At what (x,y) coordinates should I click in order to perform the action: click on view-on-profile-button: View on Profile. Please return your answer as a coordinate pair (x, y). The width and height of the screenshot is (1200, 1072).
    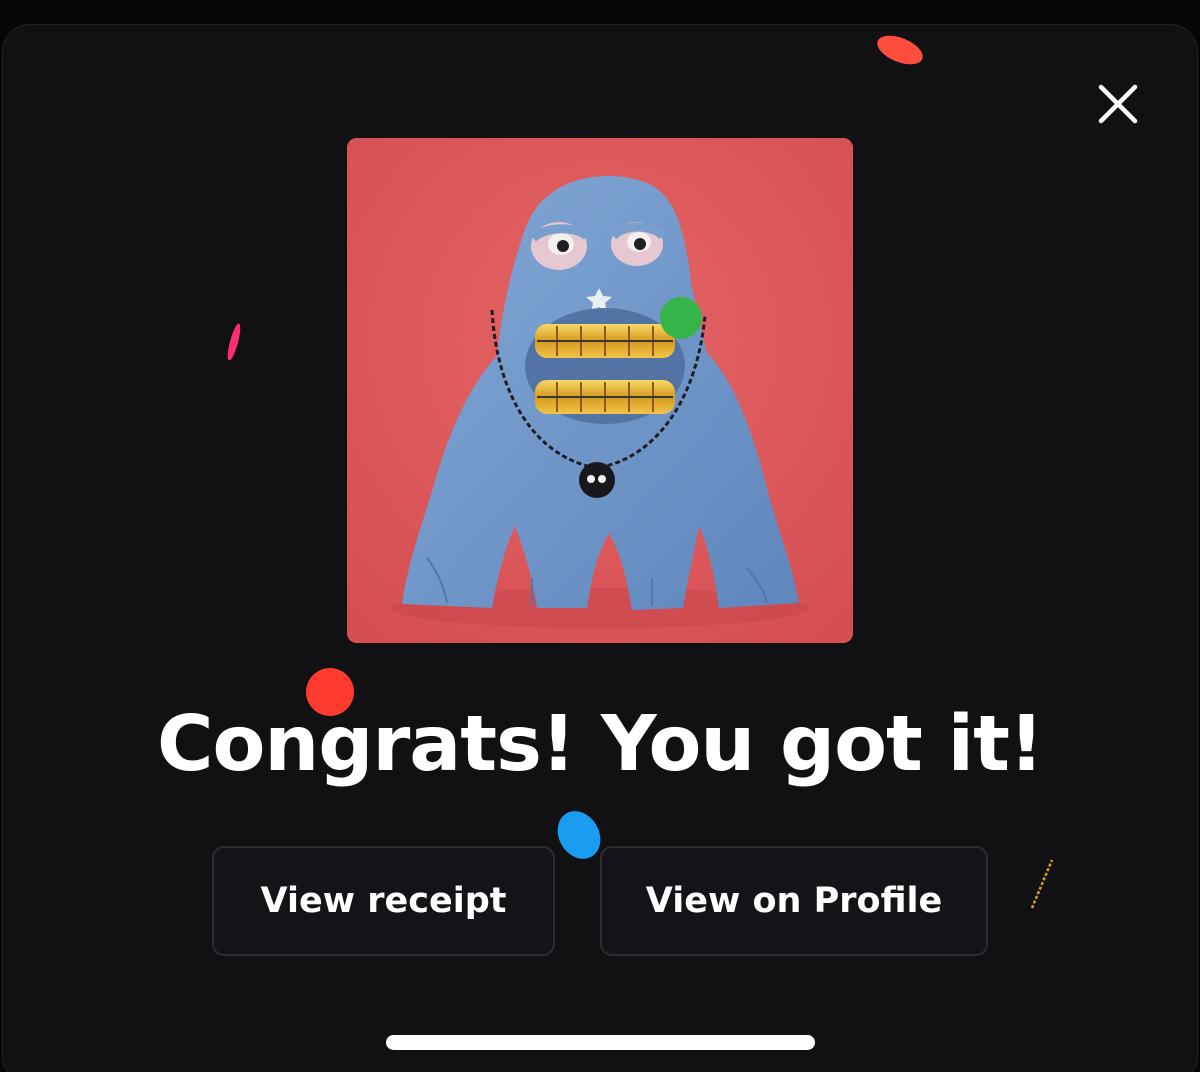
    Looking at the image, I should click on (794, 901).